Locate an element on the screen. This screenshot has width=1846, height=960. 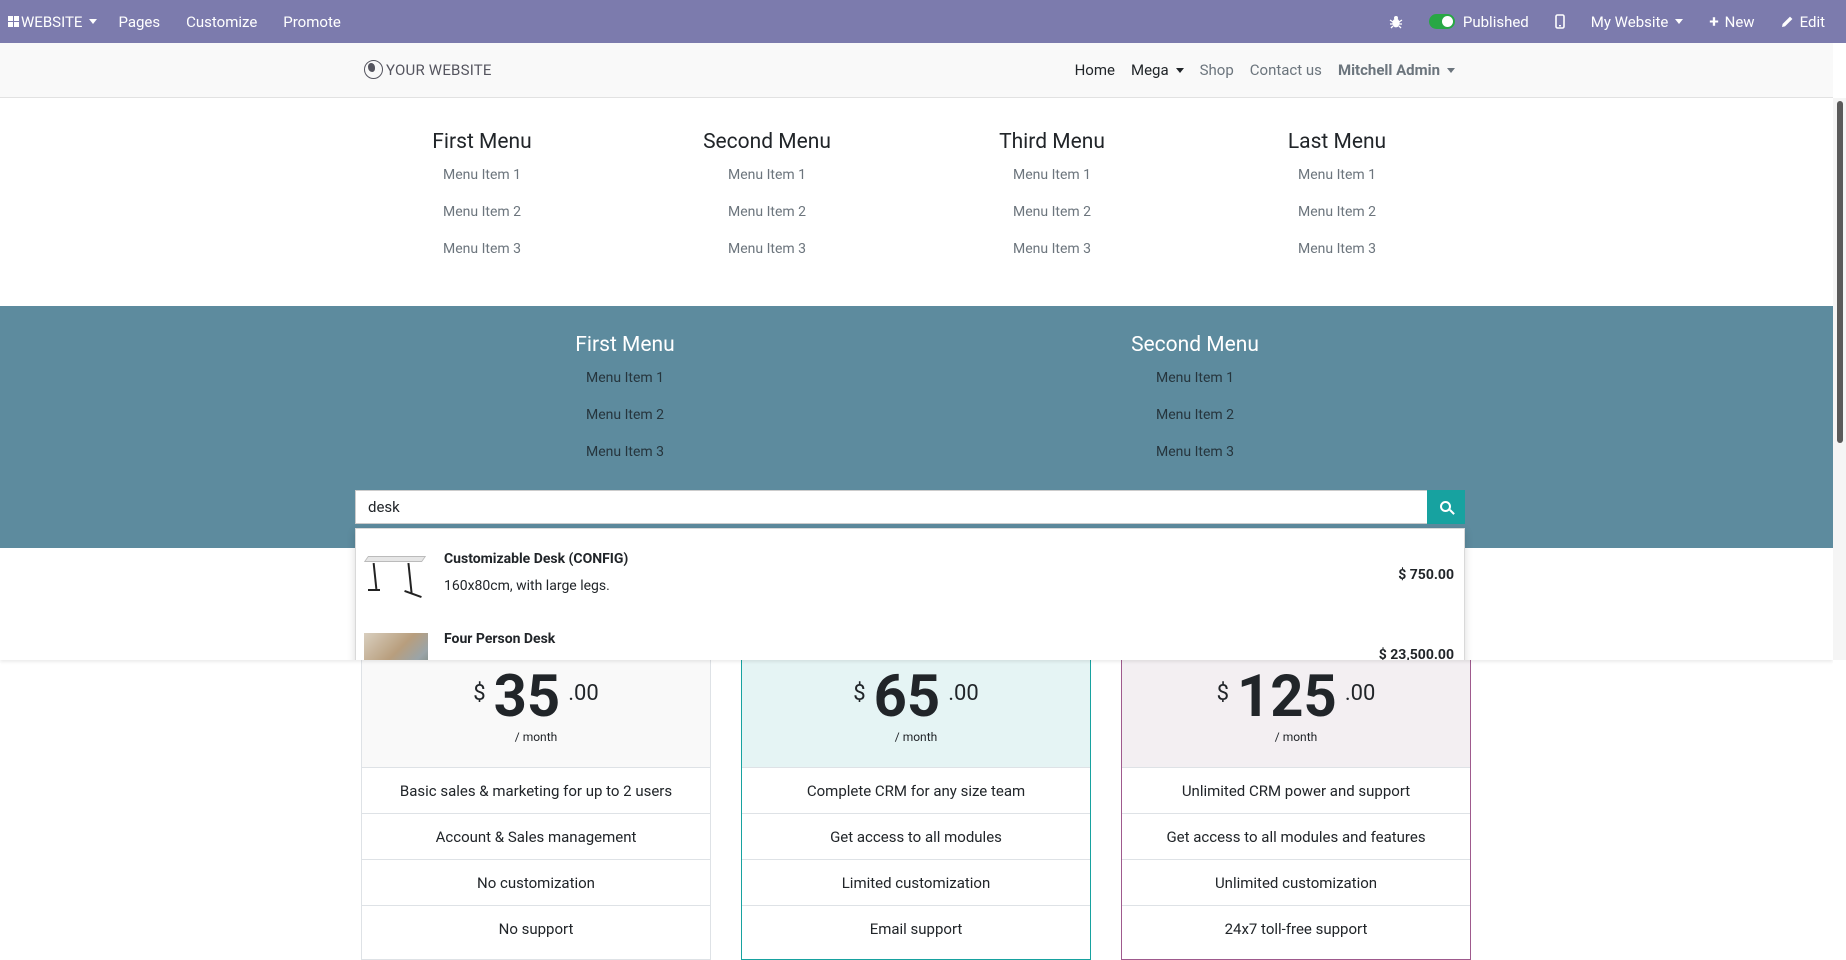
pencil-icon is located at coordinates (1786, 21).